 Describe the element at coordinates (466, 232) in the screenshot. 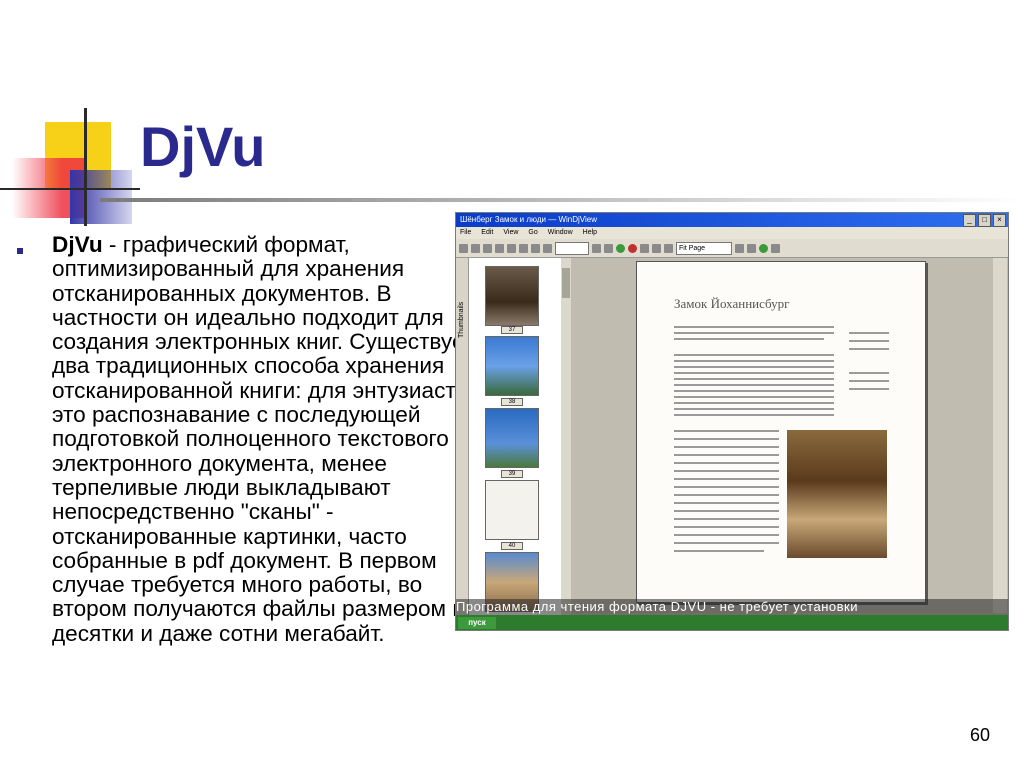

I see `menu-item-file: File` at that location.